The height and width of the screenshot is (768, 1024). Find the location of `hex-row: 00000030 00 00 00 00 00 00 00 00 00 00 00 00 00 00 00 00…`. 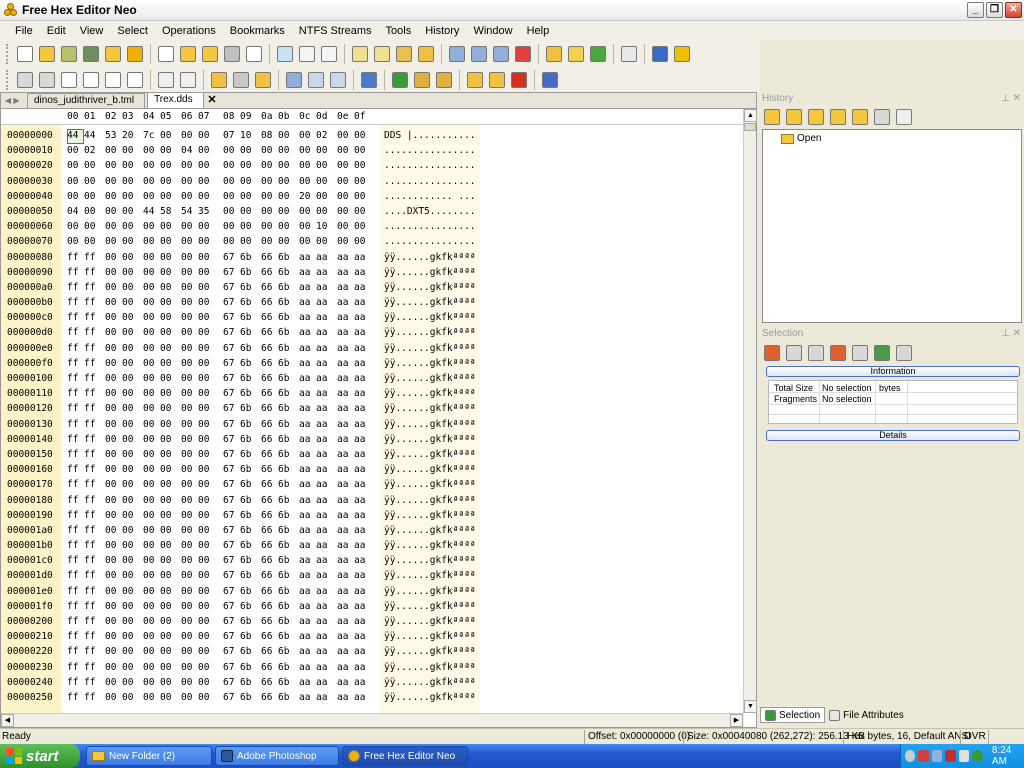

hex-row: 00000030 00 00 00 00 00 00 00 00 00 00 00 00 00 00 00 00… is located at coordinates (371, 183).